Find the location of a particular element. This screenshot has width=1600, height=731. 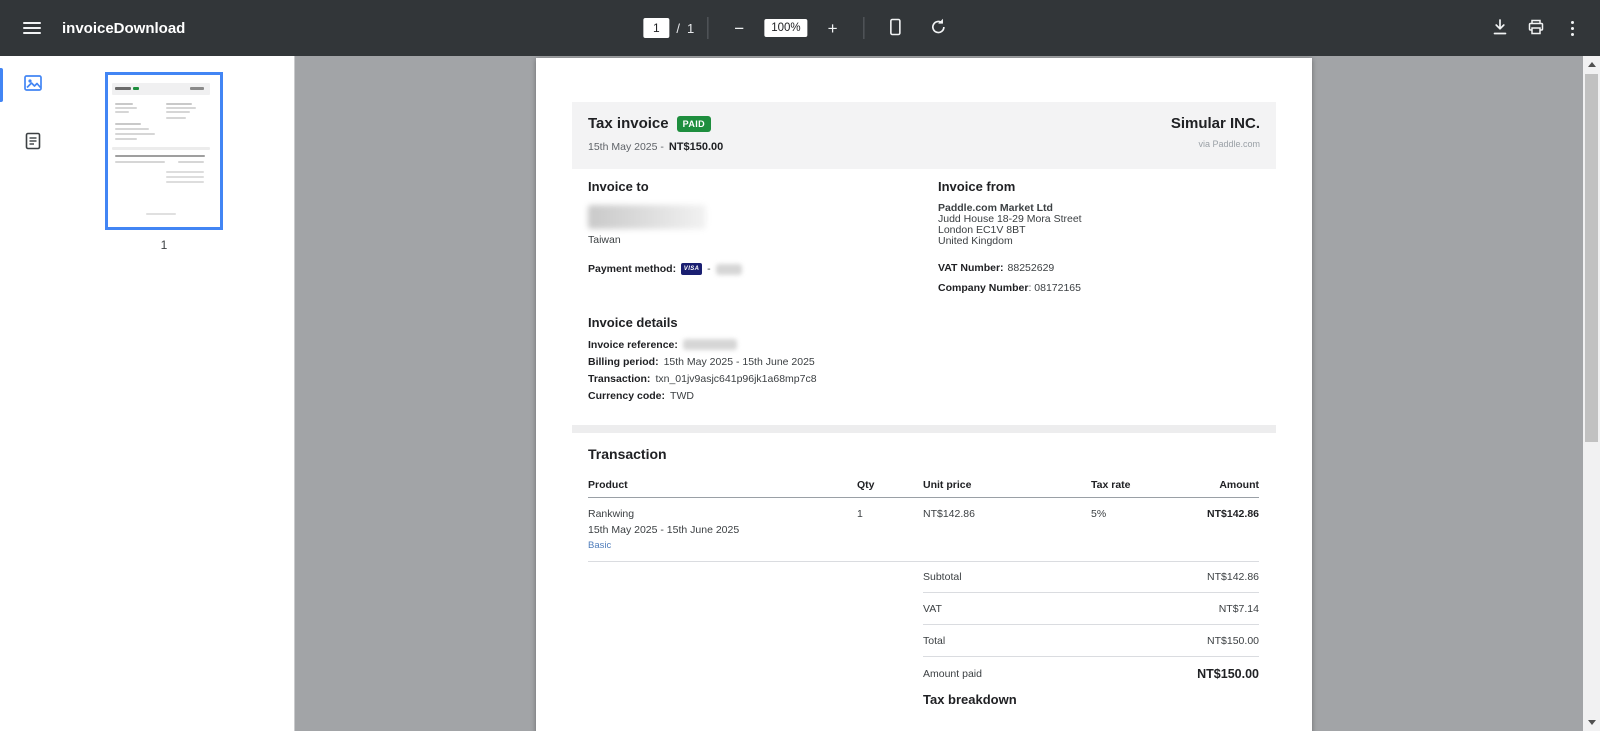

customer-country: Taiwan is located at coordinates (604, 240).